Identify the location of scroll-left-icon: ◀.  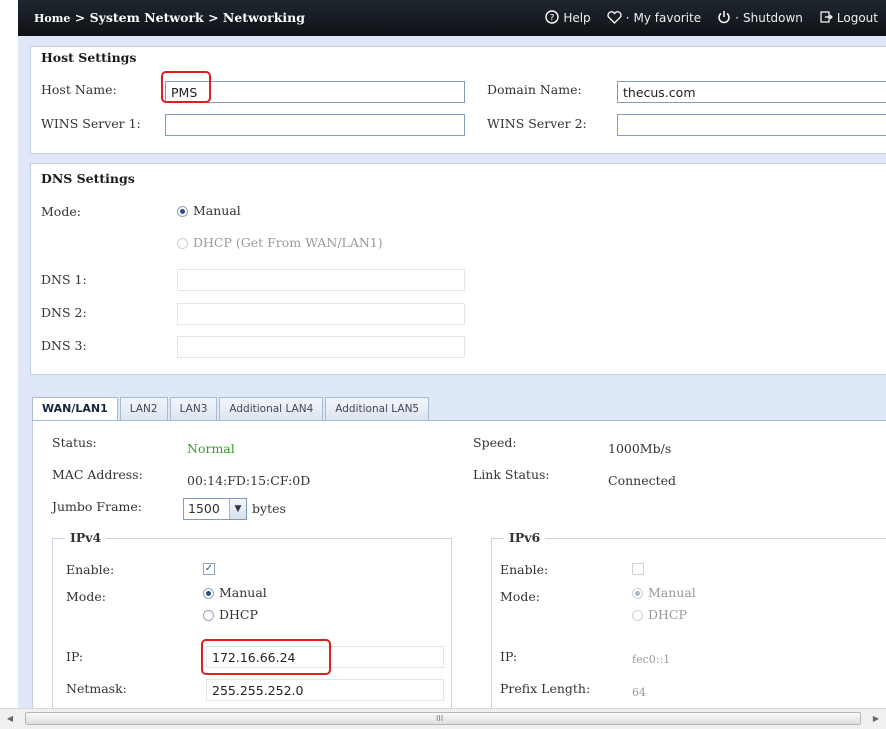
(10, 719).